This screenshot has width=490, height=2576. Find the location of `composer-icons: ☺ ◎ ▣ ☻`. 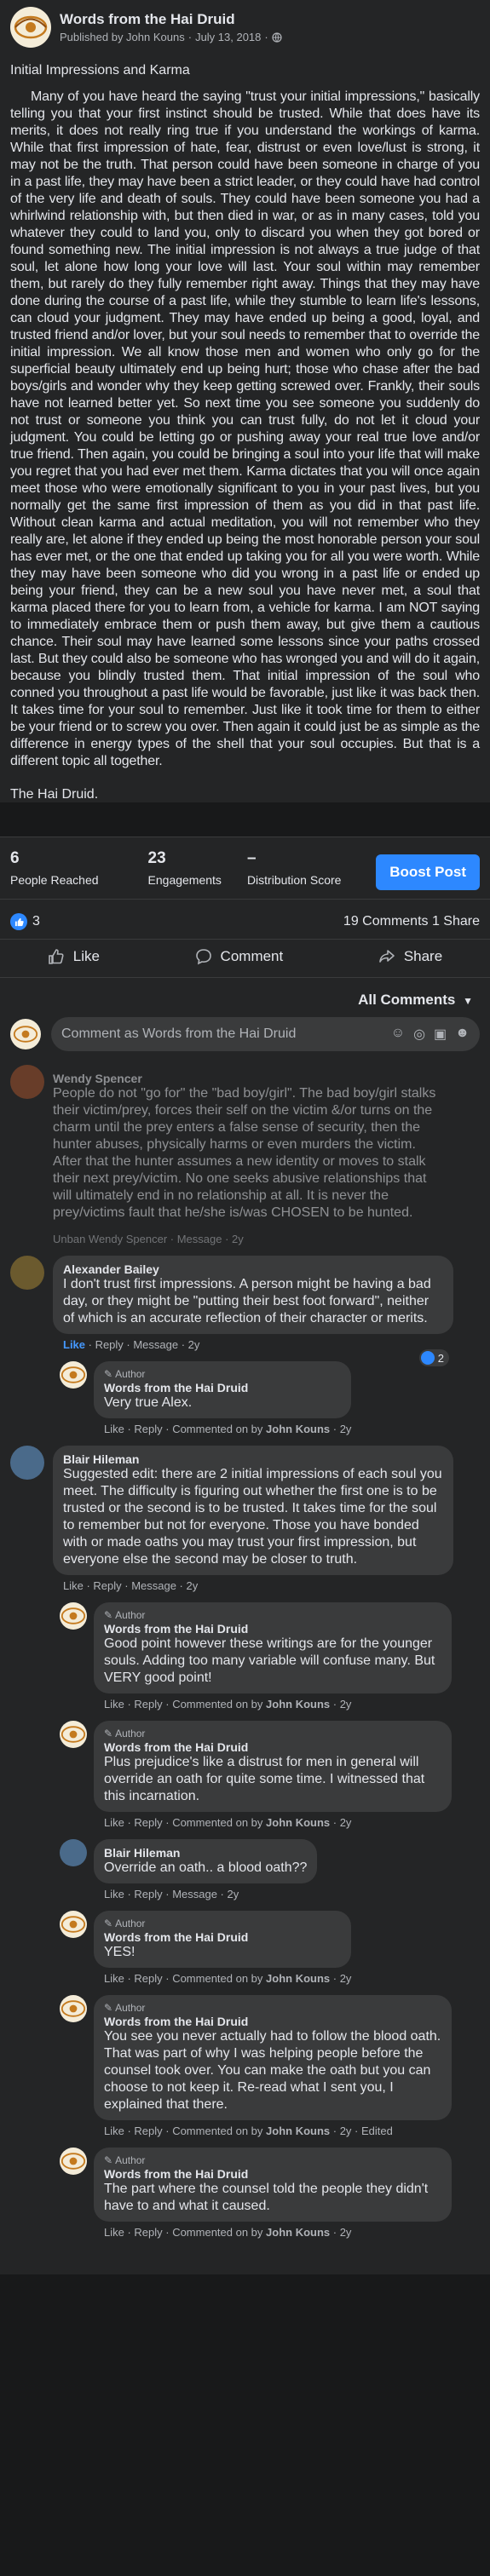

composer-icons: ☺ ◎ ▣ ☻ is located at coordinates (430, 1034).